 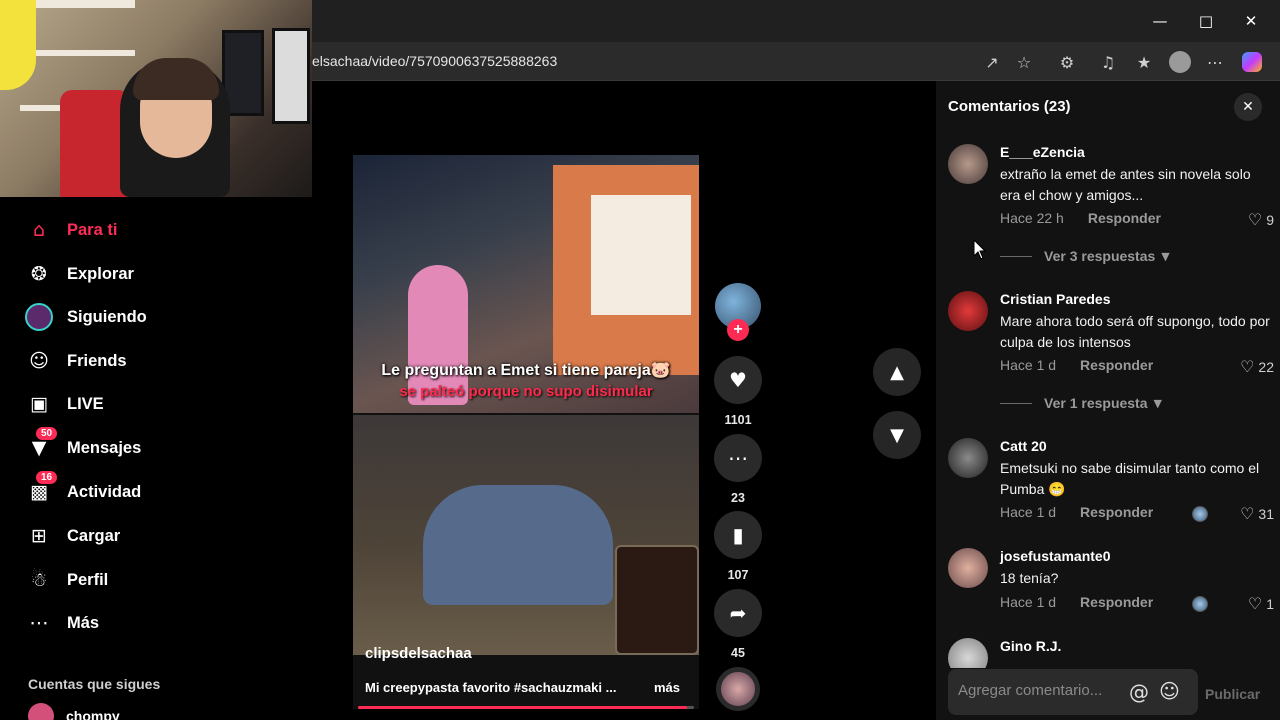 What do you see at coordinates (47, 477) in the screenshot?
I see `activity-badge: 16` at bounding box center [47, 477].